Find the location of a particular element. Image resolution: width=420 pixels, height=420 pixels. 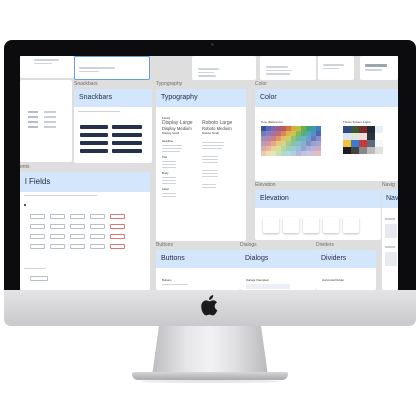

dividers-card: Dividers Horizontal Divider is located at coordinates (346, 270).